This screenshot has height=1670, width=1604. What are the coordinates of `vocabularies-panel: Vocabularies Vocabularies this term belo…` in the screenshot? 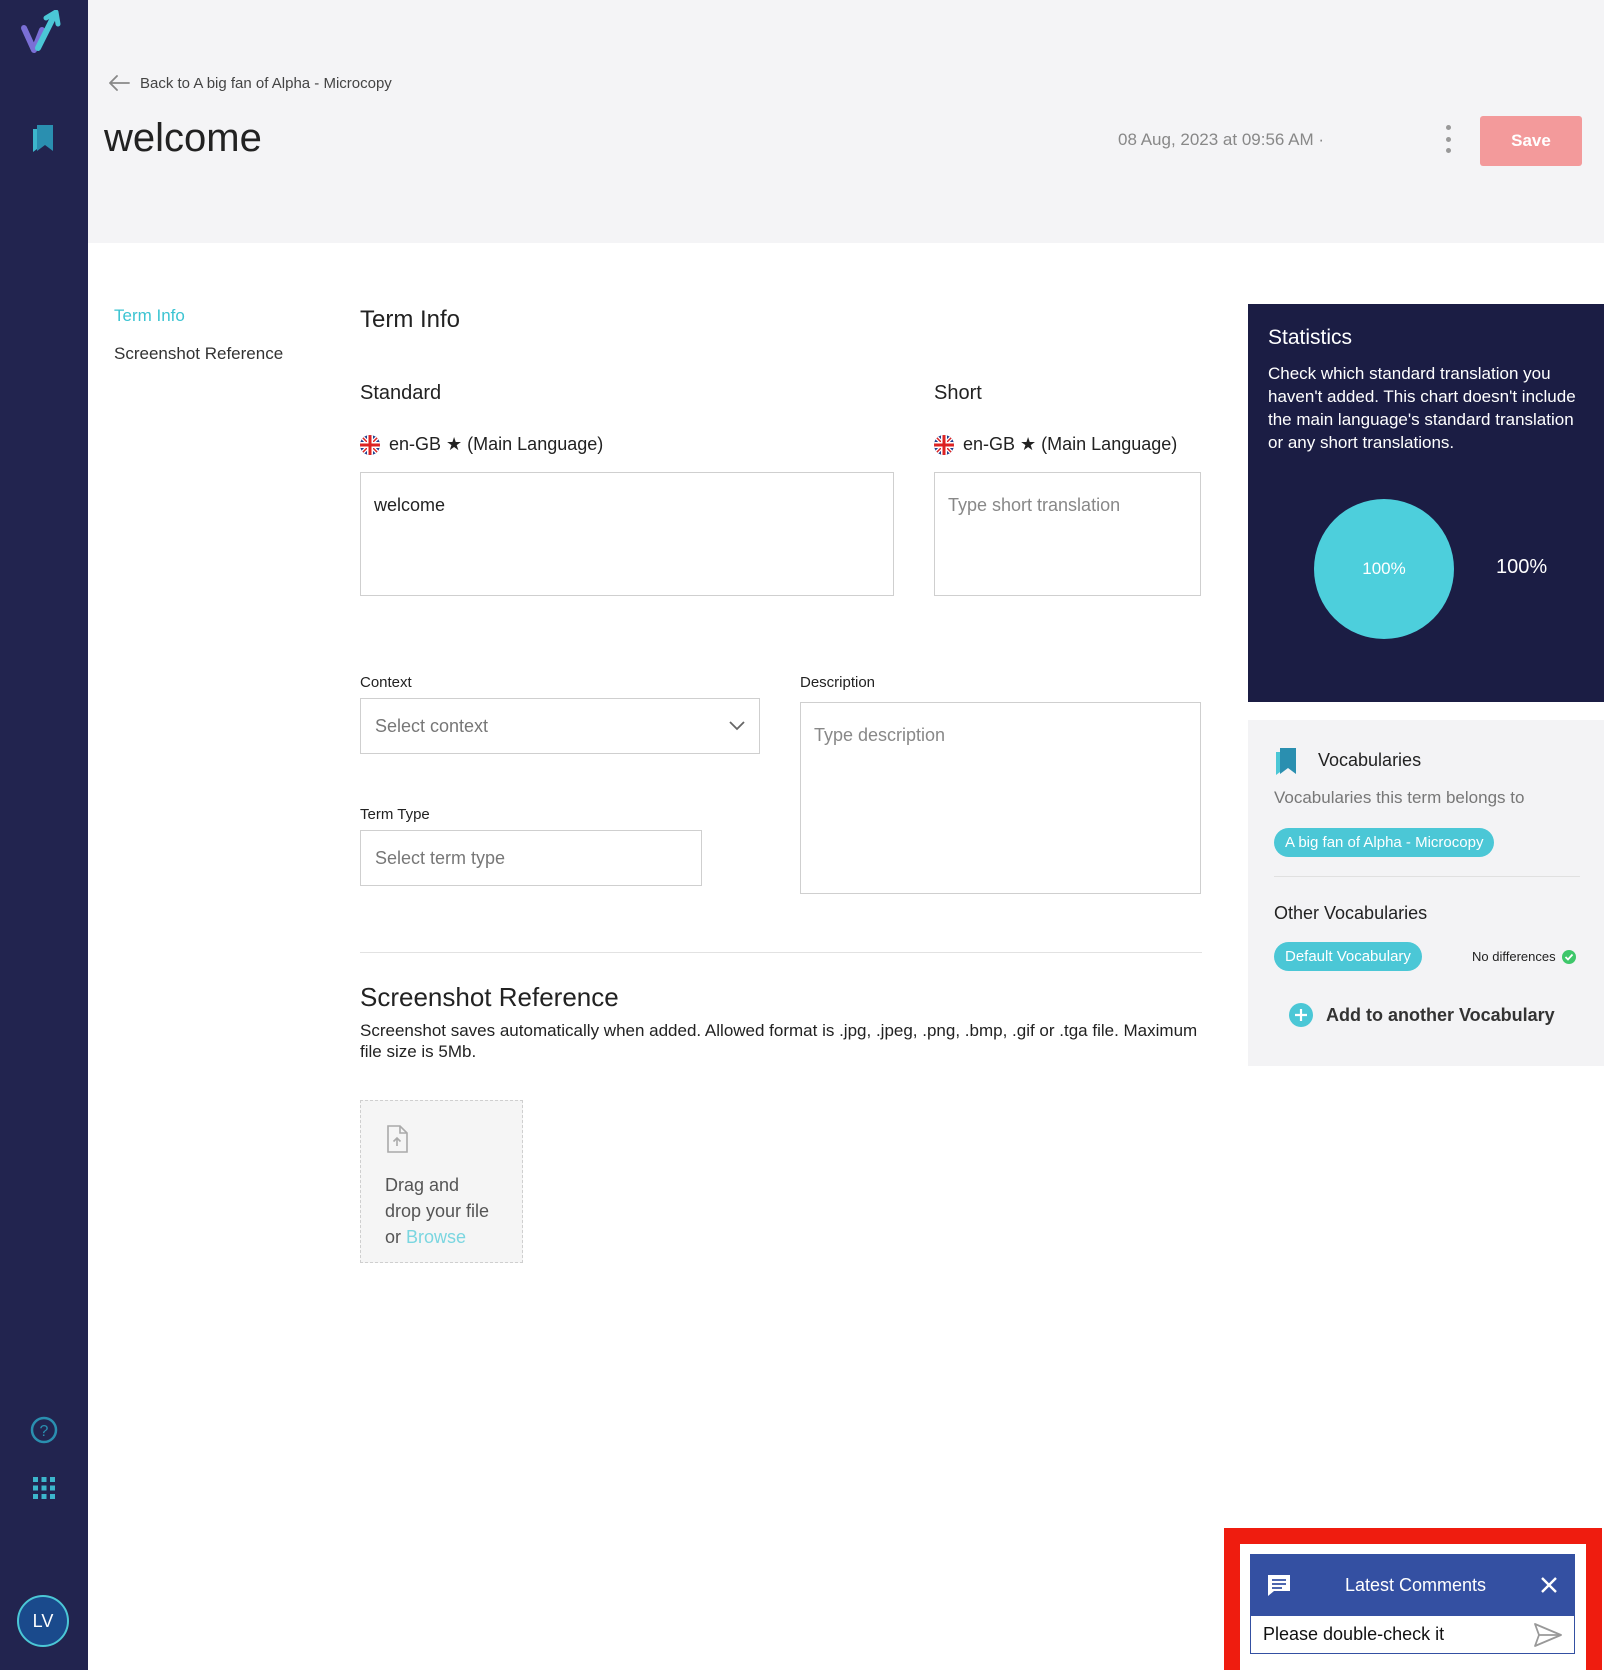 It's located at (1426, 893).